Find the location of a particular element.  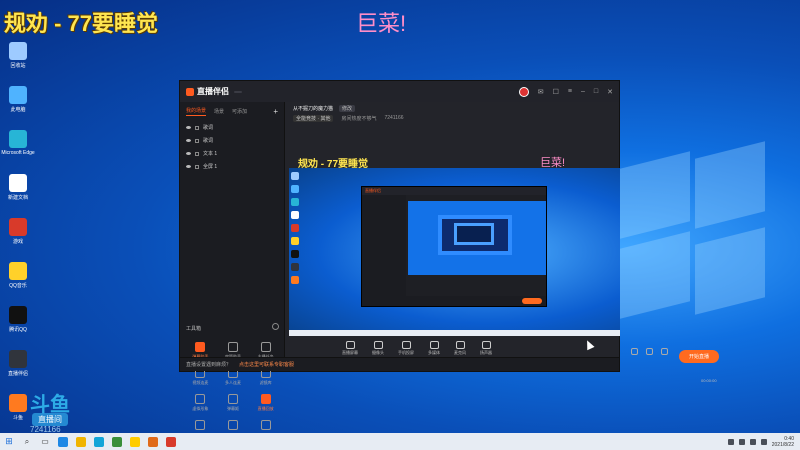

app-name: 直播伴侣 is located at coordinates (213, 91).